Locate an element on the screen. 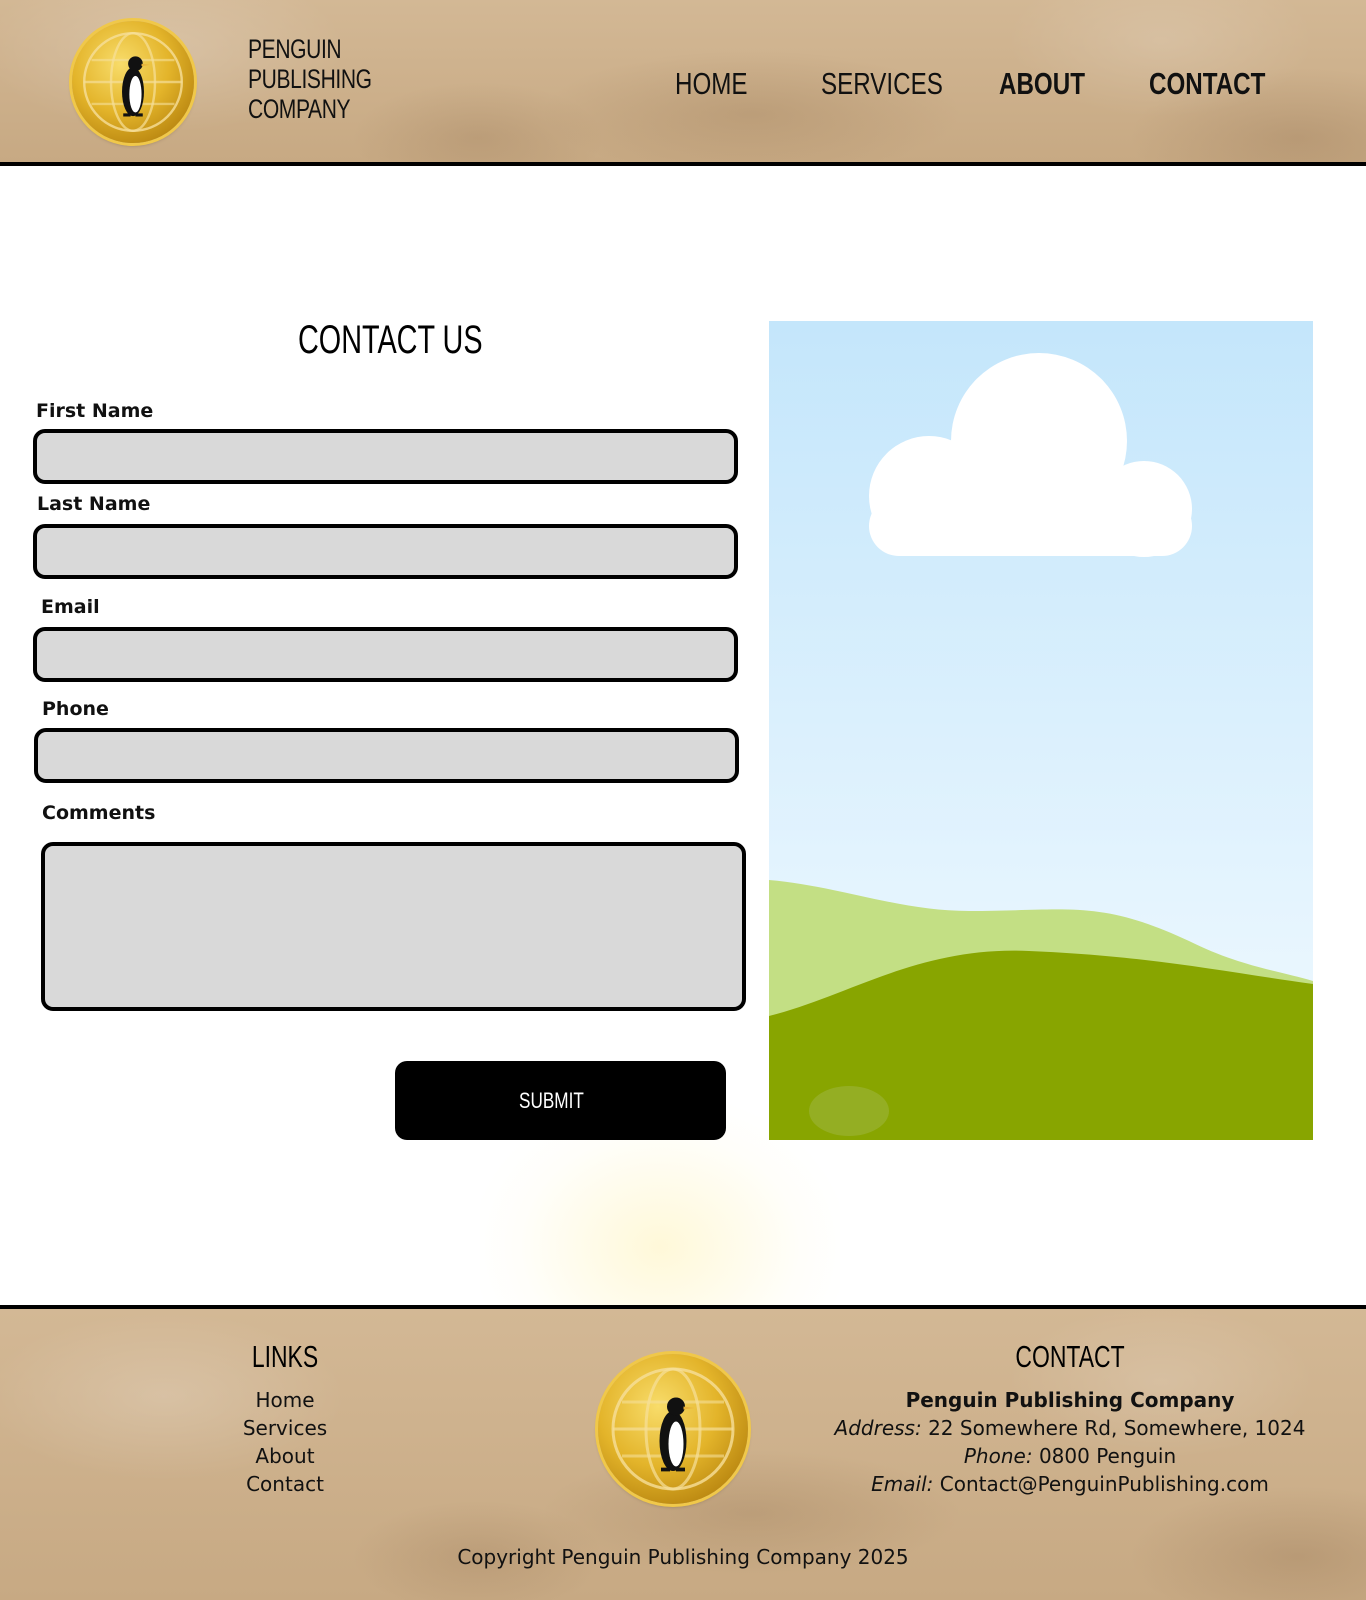  address-label: Address: is located at coordinates (878, 1428).